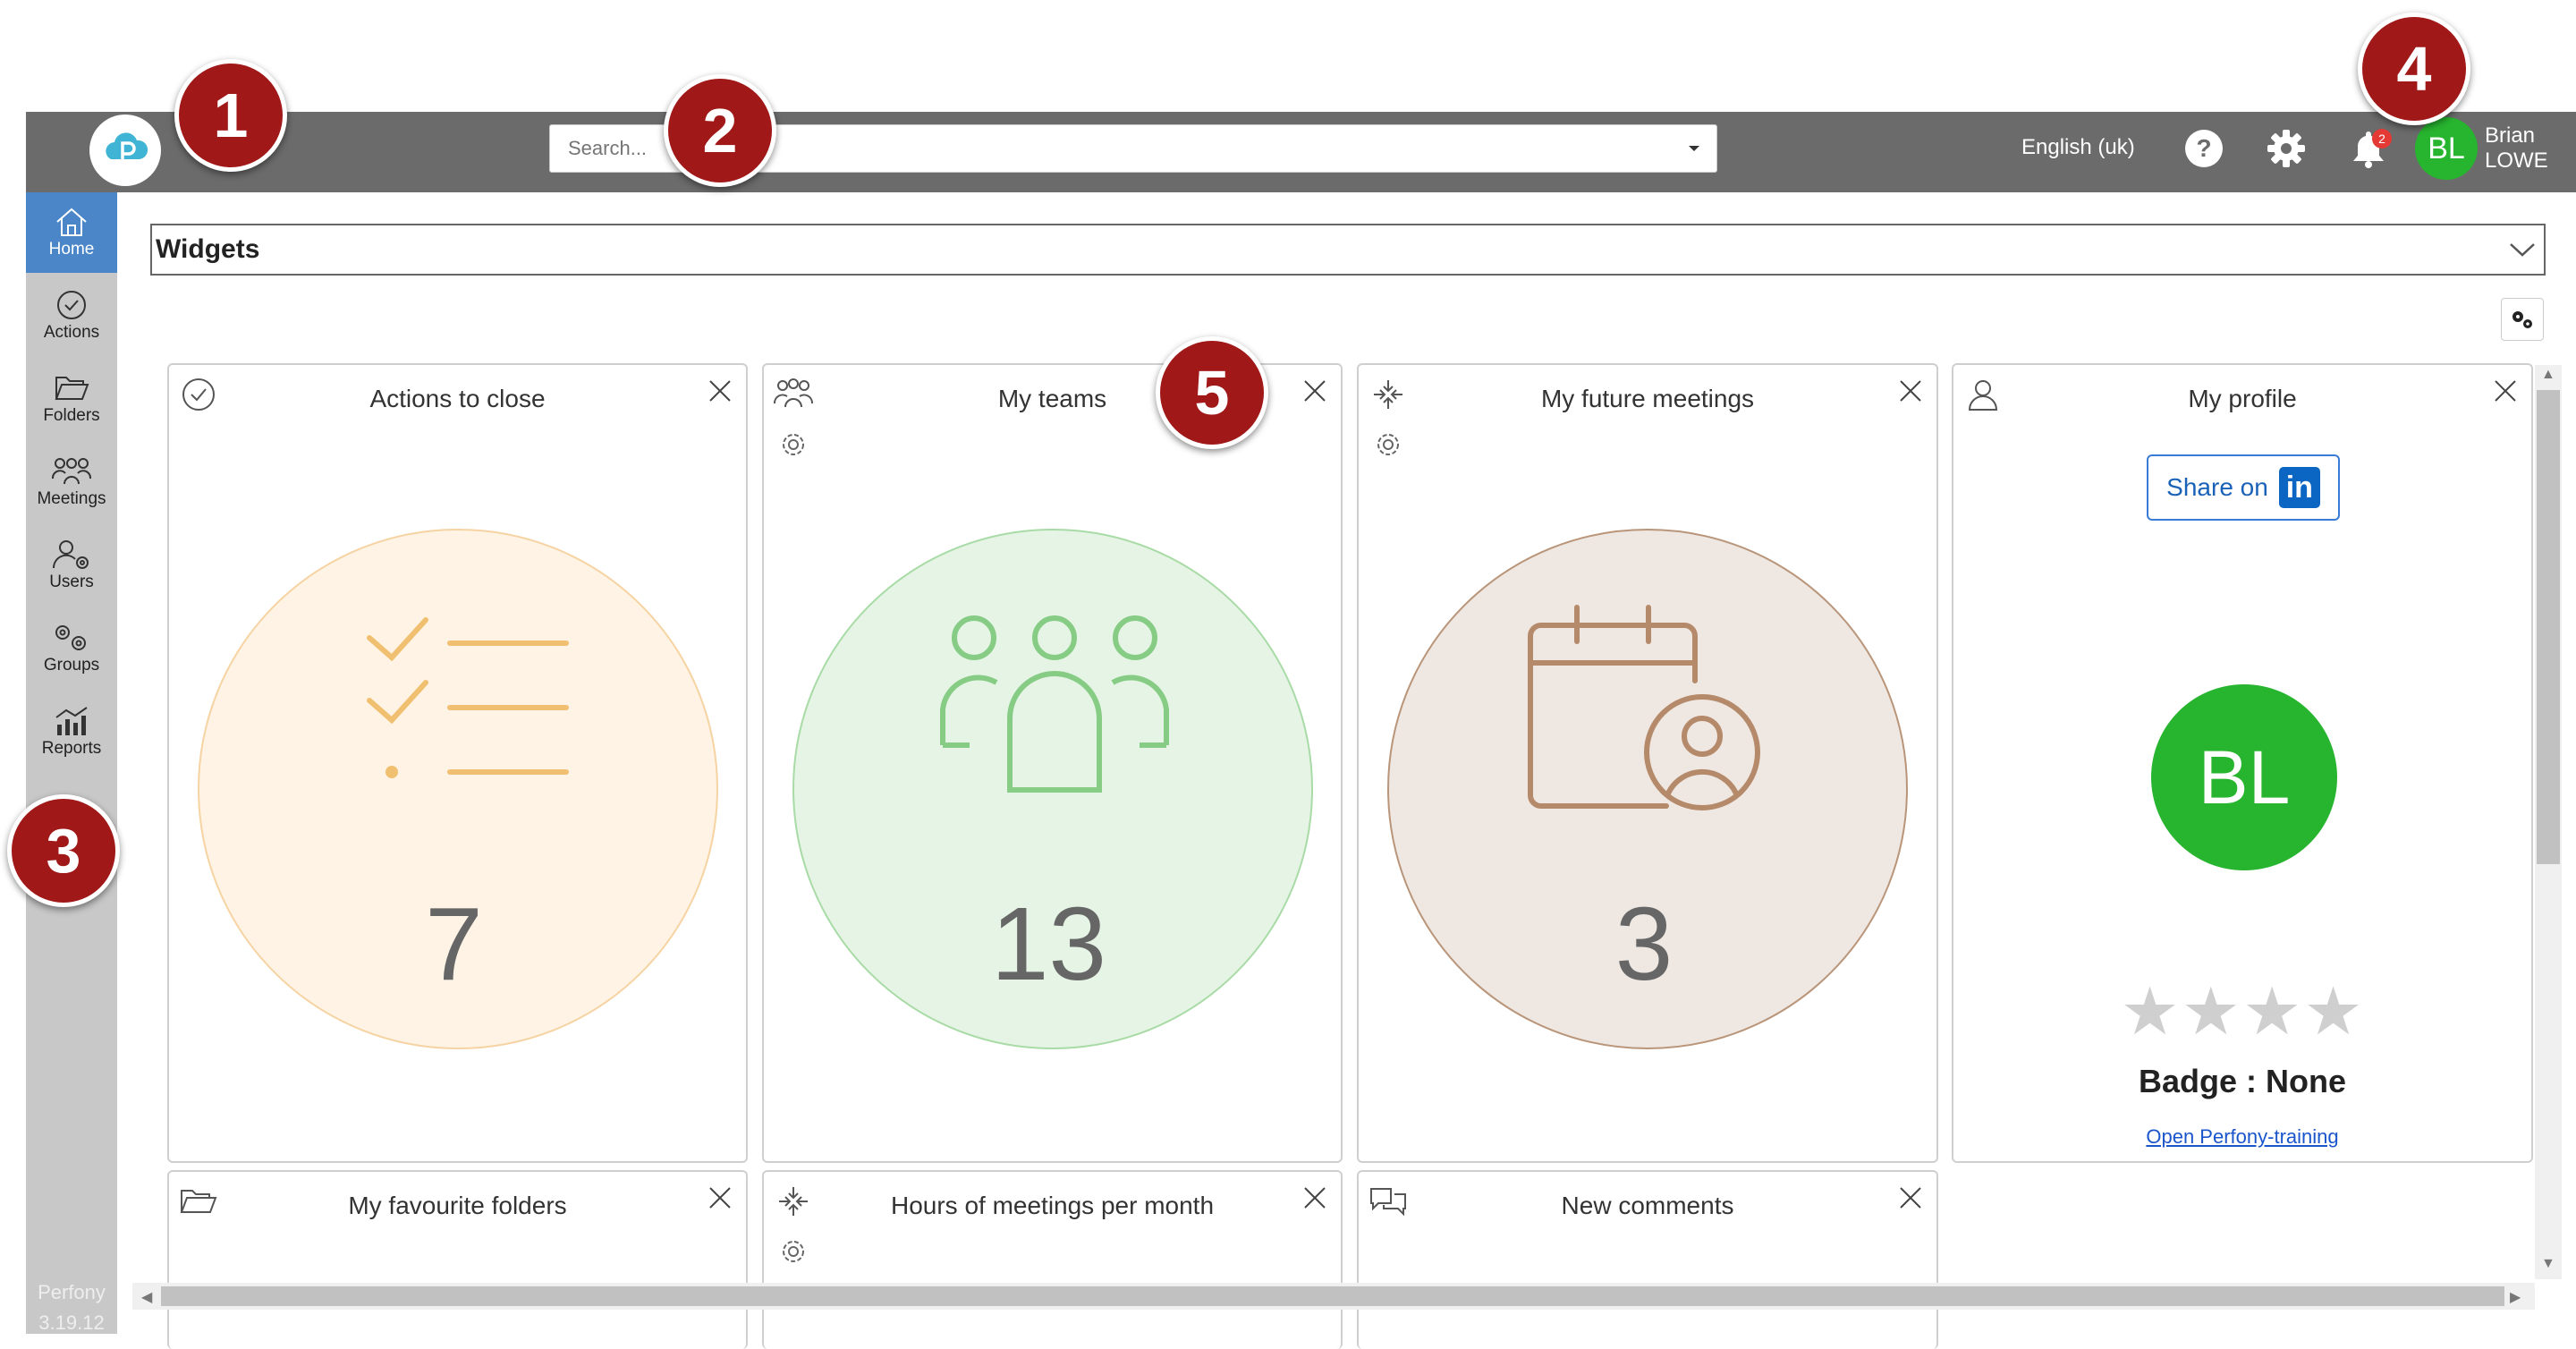  Describe the element at coordinates (2242, 1011) in the screenshot. I see `rating-stars: ★★★★` at that location.